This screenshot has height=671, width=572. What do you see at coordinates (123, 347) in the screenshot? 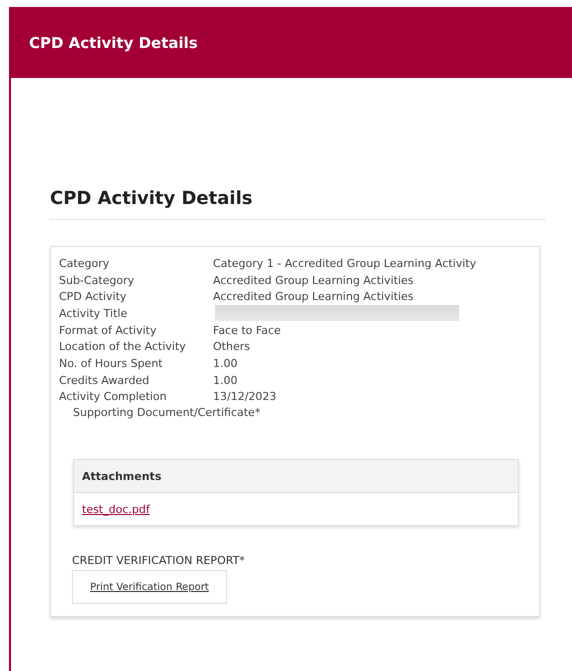
I see `field-label: Location of the Activity` at bounding box center [123, 347].